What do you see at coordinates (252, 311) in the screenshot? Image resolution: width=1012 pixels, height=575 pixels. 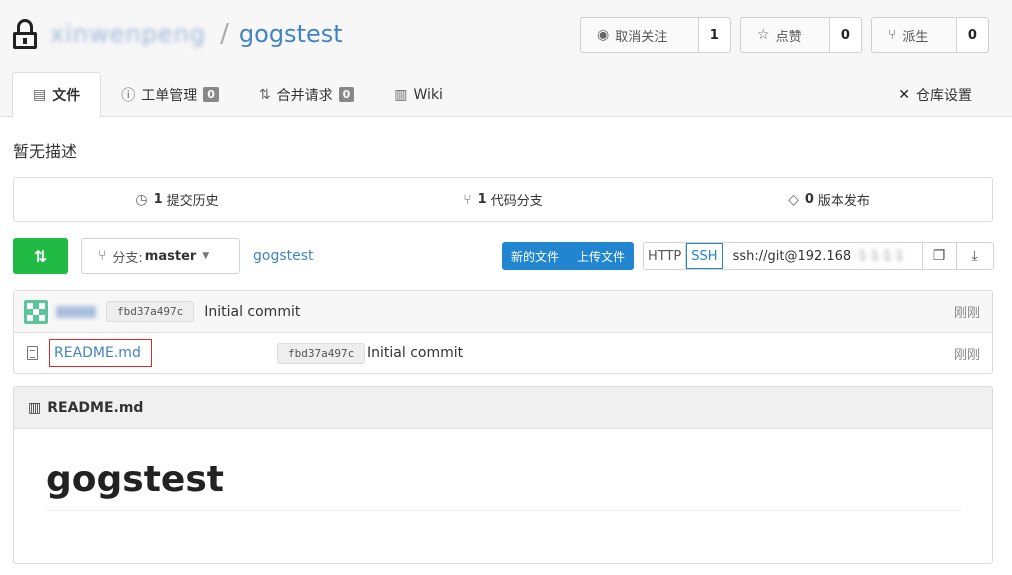 I see `latest-commit-message: Initial commit` at bounding box center [252, 311].